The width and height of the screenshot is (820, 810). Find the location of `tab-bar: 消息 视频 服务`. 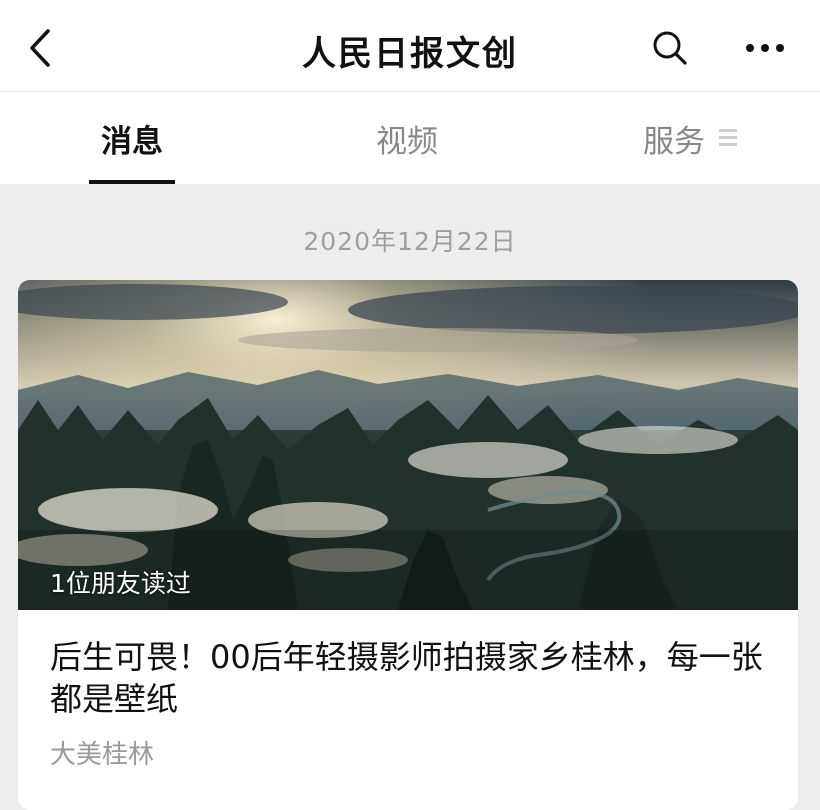

tab-bar: 消息 视频 服务 is located at coordinates (410, 138).